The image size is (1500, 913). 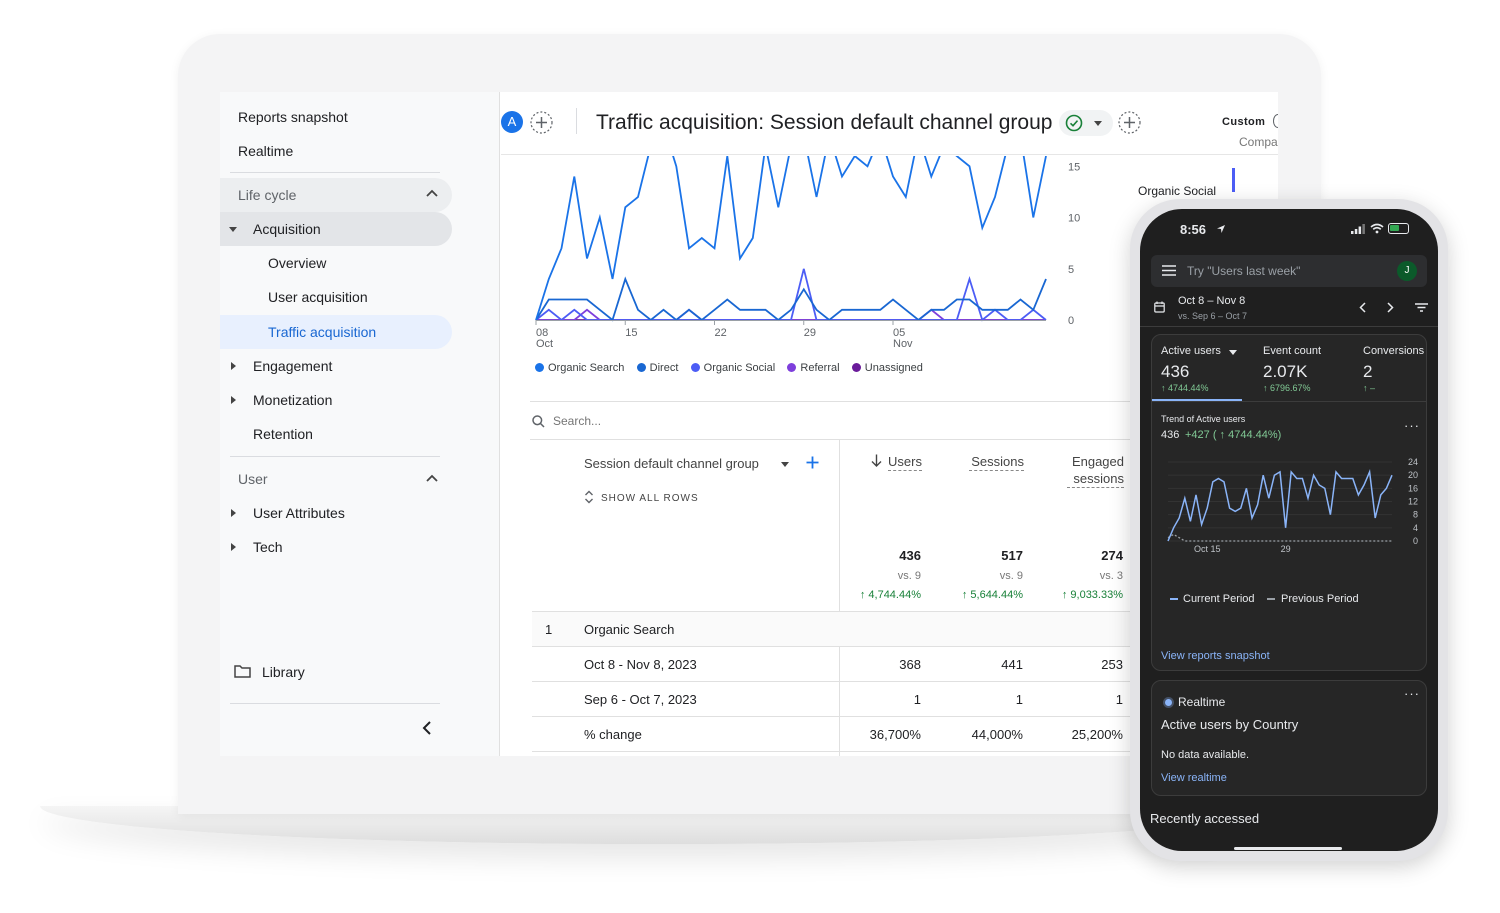 I want to click on metric-change-conversions: ↑ –, so click(x=1369, y=388).